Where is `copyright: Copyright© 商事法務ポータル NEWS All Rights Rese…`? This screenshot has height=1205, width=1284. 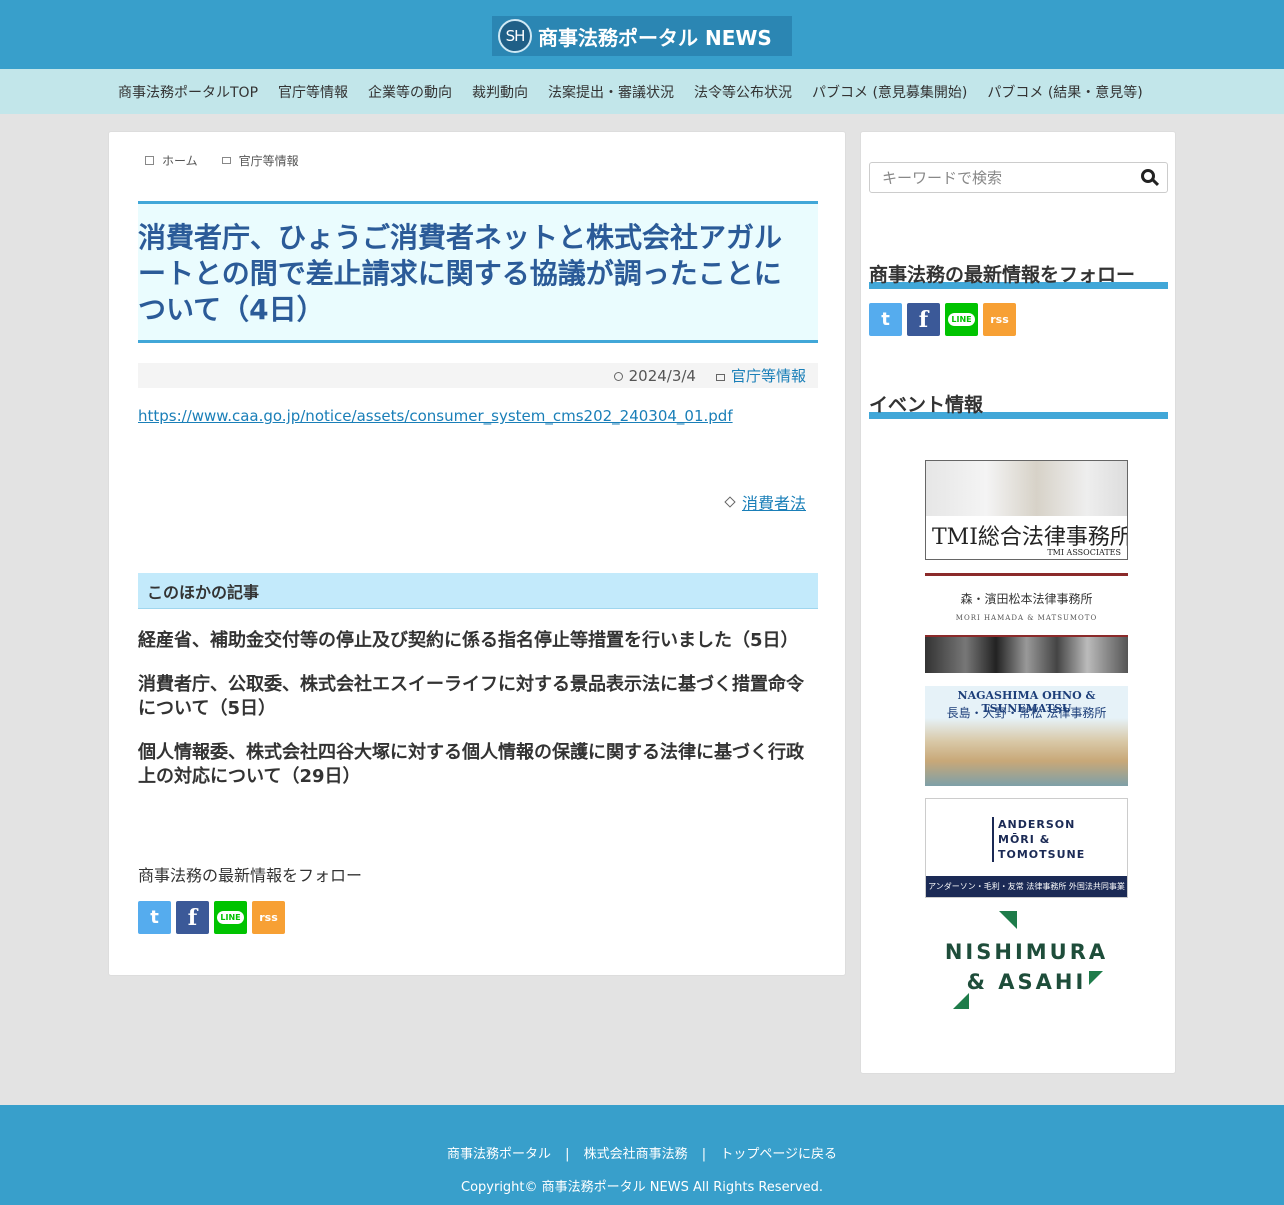
copyright: Copyright© 商事法務ポータル NEWS All Rights Rese… is located at coordinates (642, 1187).